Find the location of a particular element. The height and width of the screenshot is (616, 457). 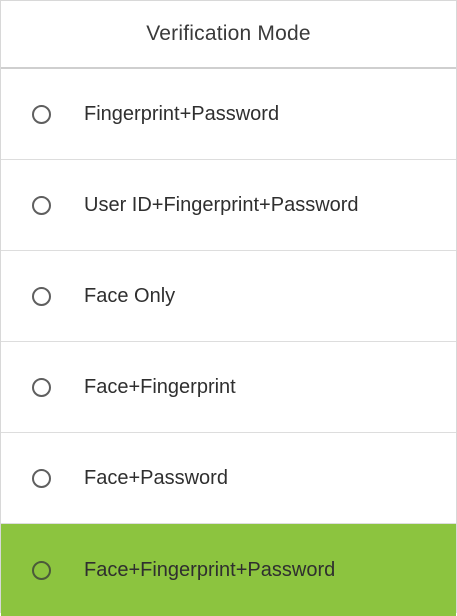

option-face-only: Face Only is located at coordinates (228, 296).